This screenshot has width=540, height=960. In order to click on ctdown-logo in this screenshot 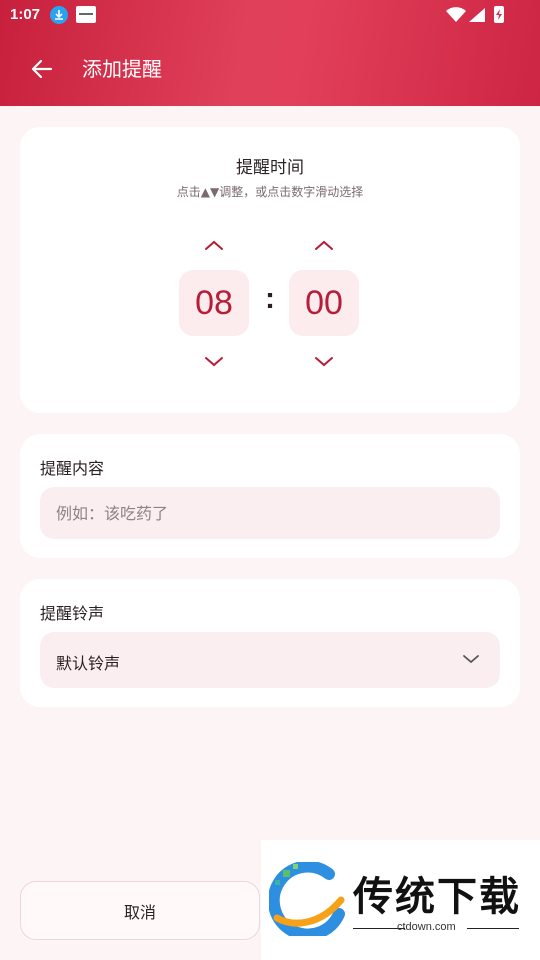, I will do `click(307, 899)`.